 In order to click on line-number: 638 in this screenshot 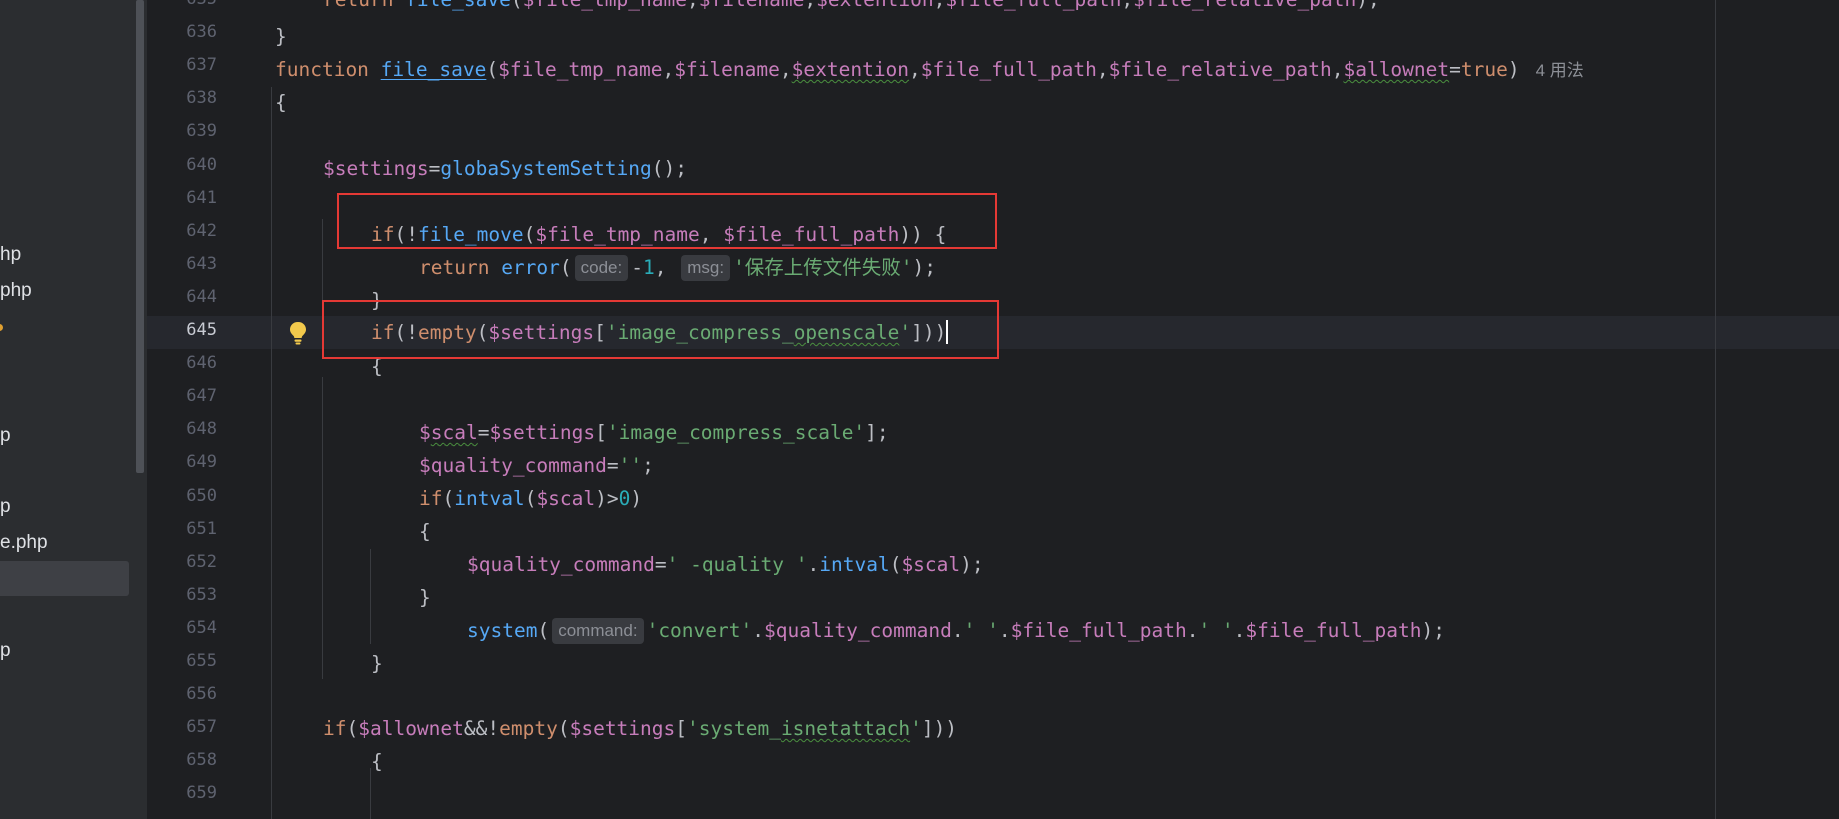, I will do `click(182, 98)`.